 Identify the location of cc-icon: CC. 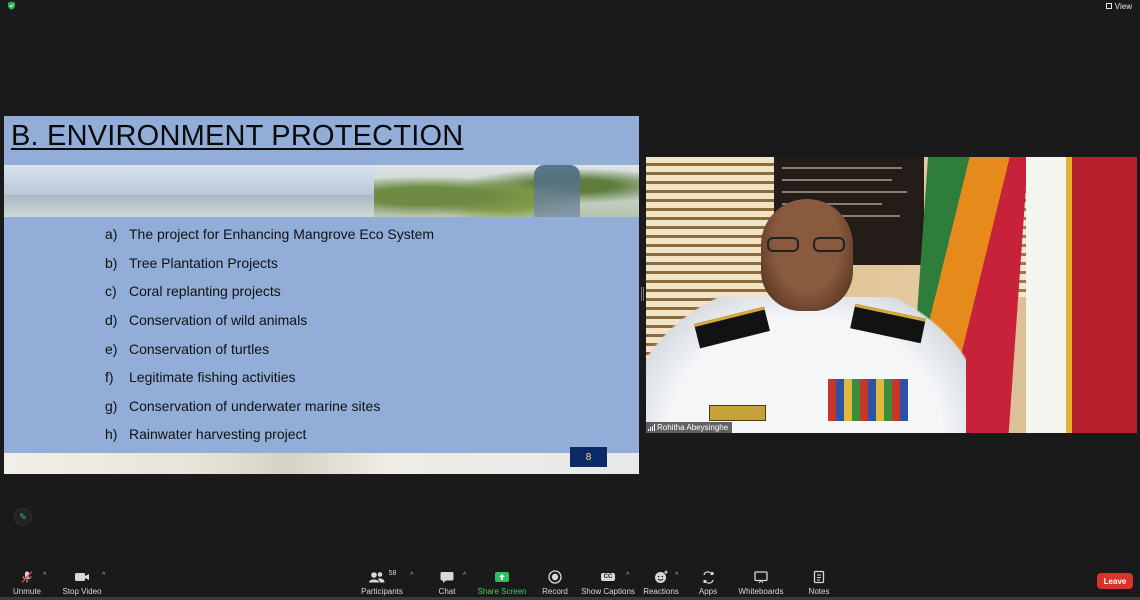
(608, 577).